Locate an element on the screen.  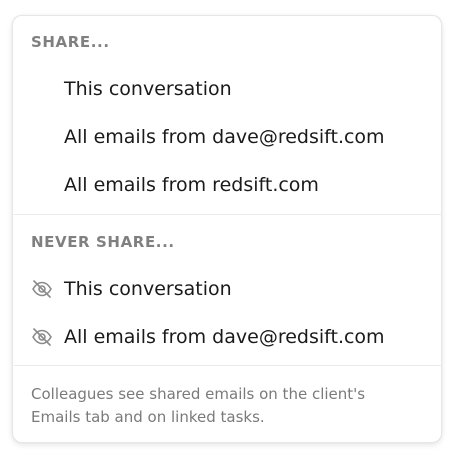
never-share-all-emails-from-sender-item: All emails from dave@redsift.com is located at coordinates (227, 337).